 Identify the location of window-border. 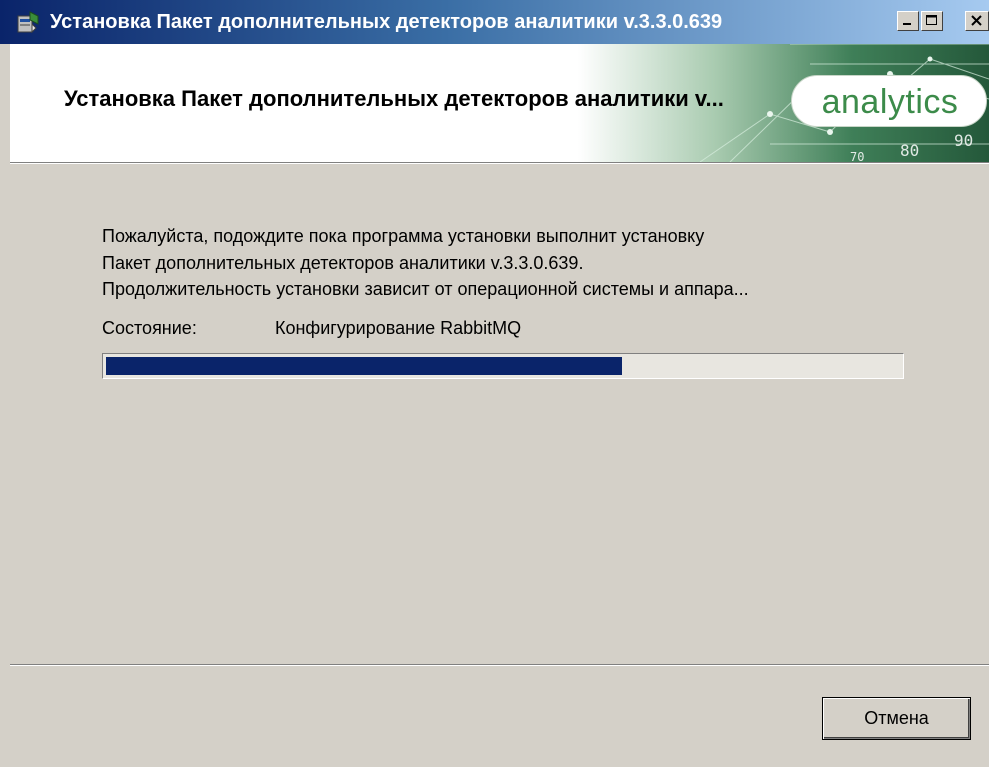
(5, 405).